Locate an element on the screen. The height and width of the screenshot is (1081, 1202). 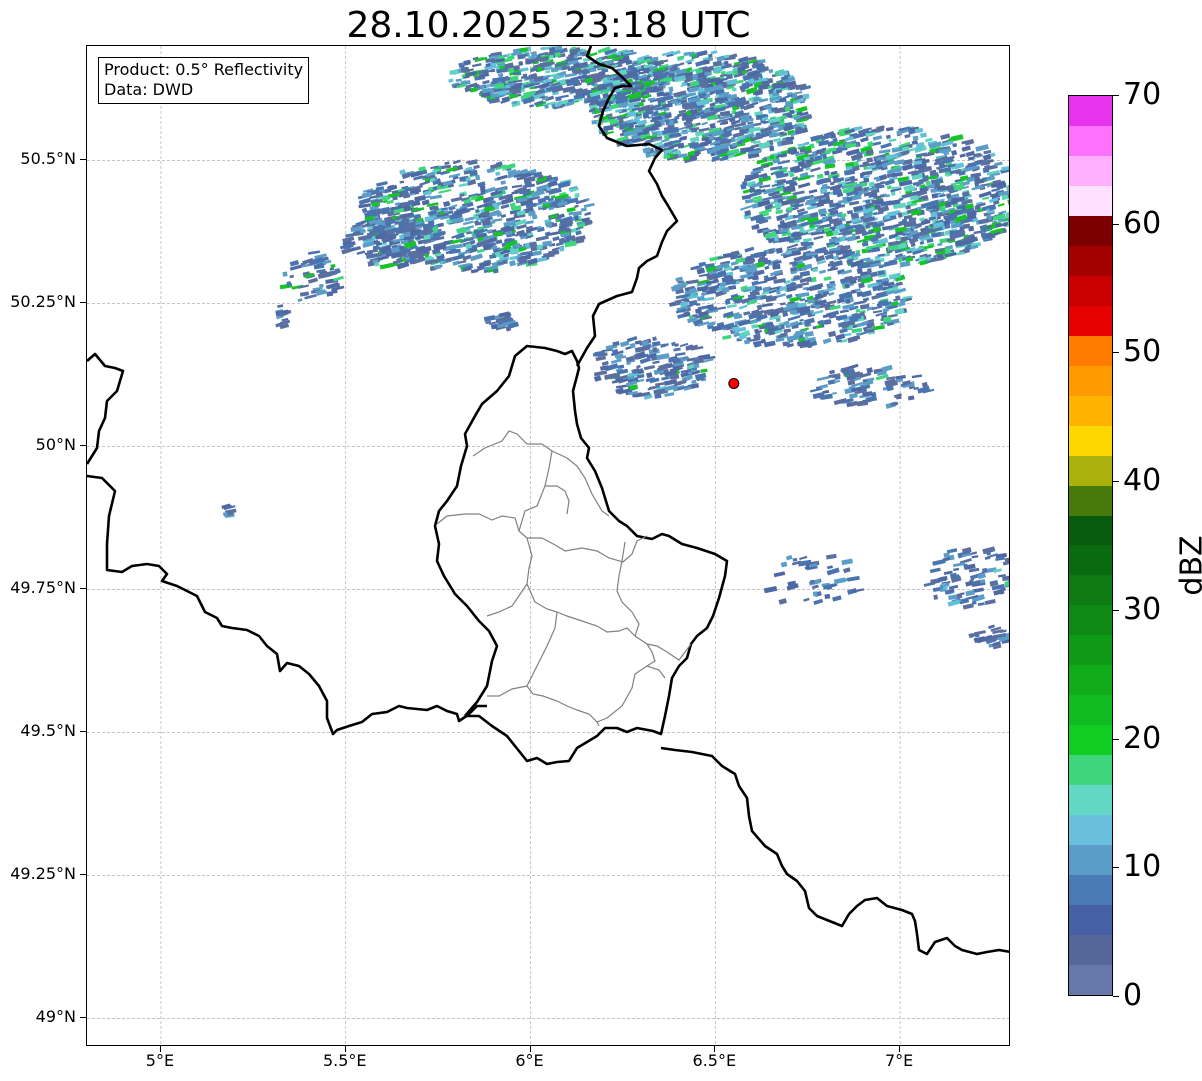
longitude-tick-label: 5°E is located at coordinates (160, 1060).